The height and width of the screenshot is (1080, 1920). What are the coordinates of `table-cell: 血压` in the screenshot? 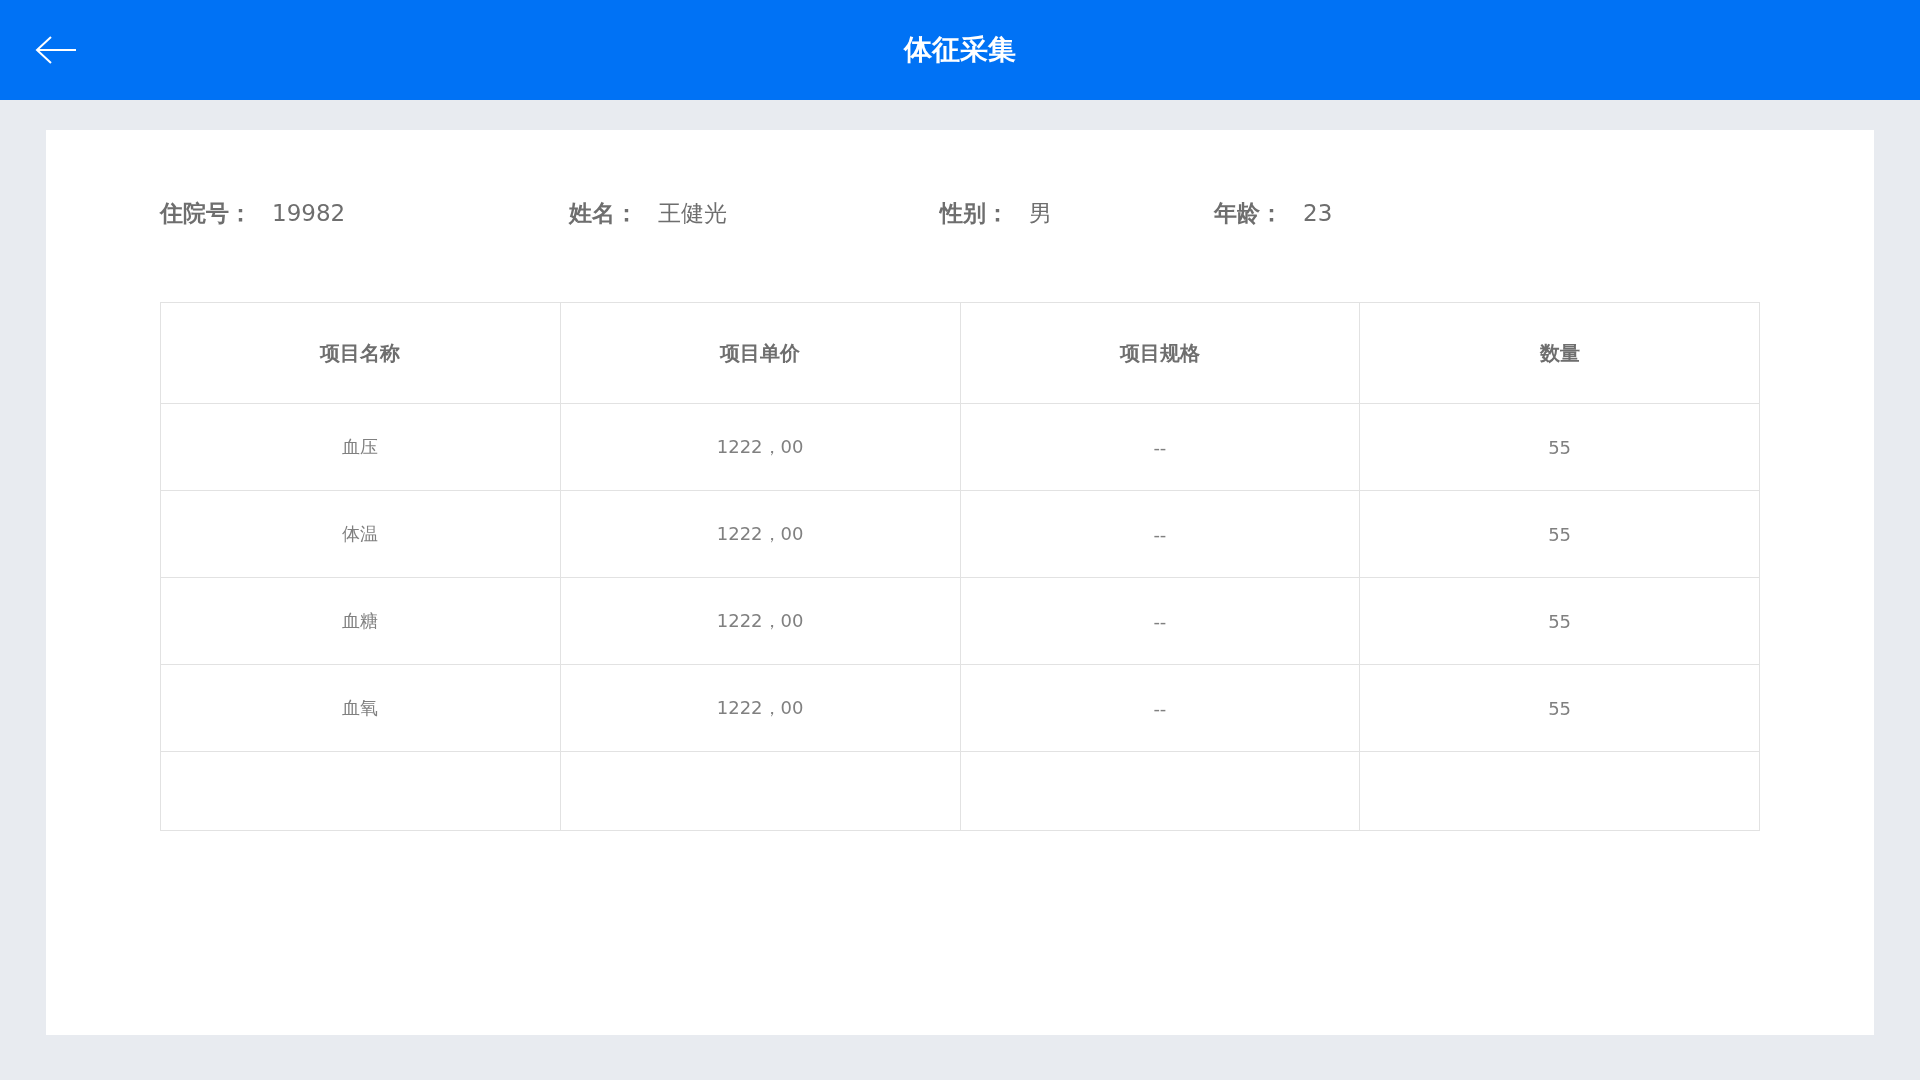 It's located at (360, 447).